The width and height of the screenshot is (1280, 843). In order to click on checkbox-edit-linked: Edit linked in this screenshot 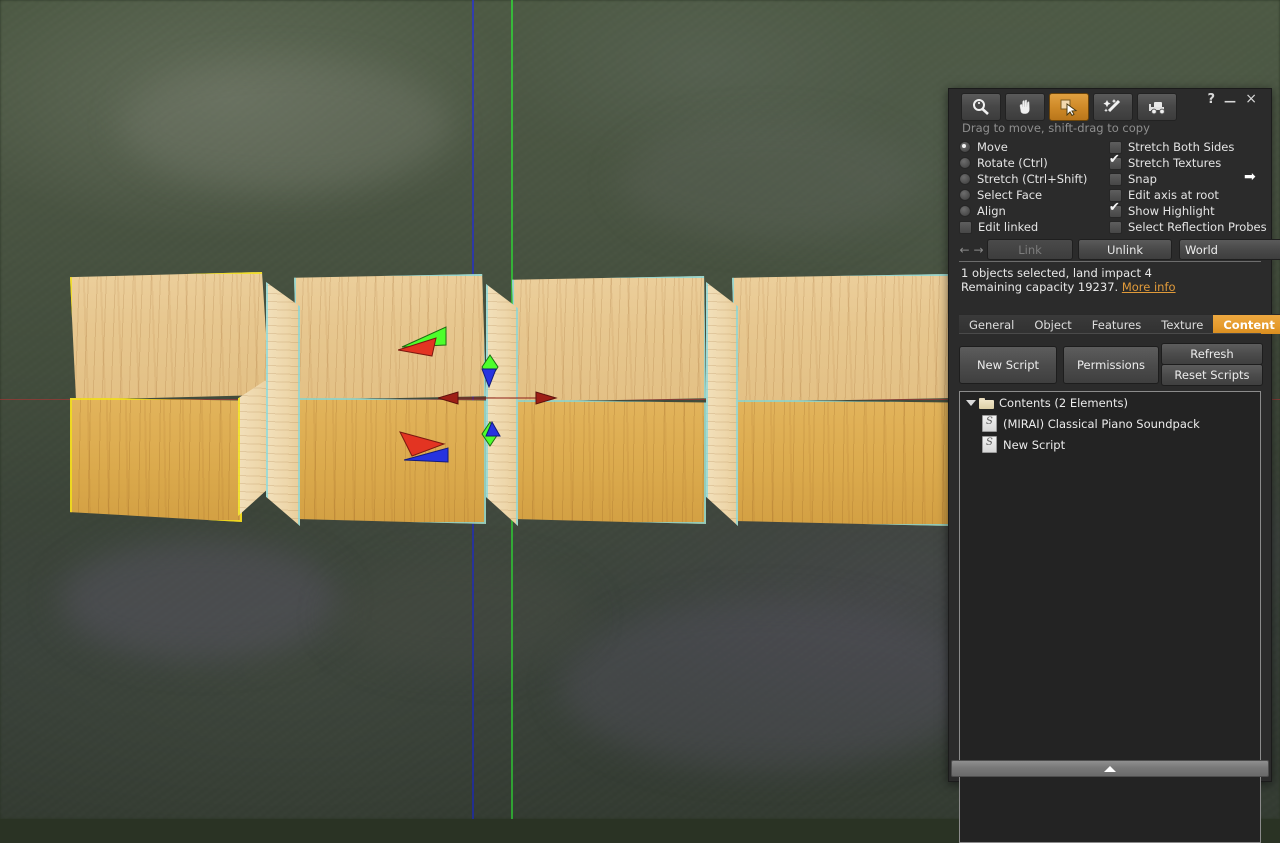, I will do `click(1033, 227)`.